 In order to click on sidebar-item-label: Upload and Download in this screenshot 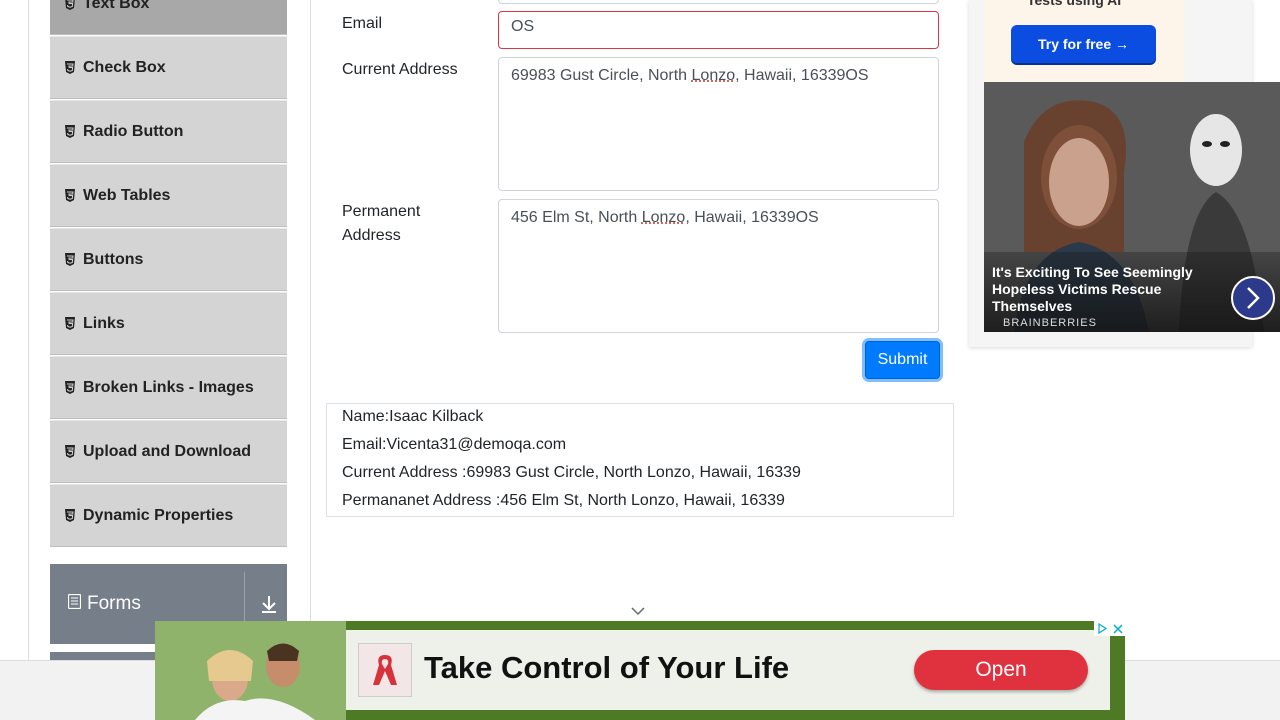, I will do `click(167, 451)`.